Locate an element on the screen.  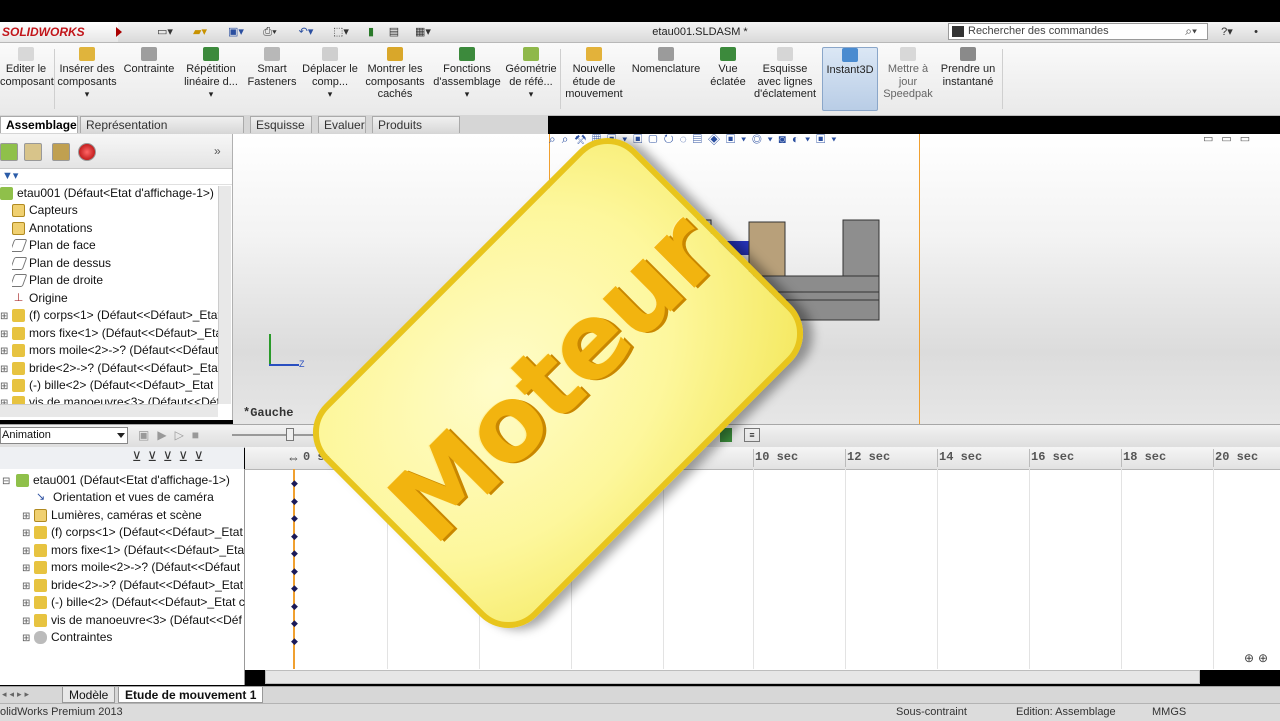
tree-item: ⊞ vis de manoeuvre<3> (Défaut<<Déf is located at coordinates (110, 399).